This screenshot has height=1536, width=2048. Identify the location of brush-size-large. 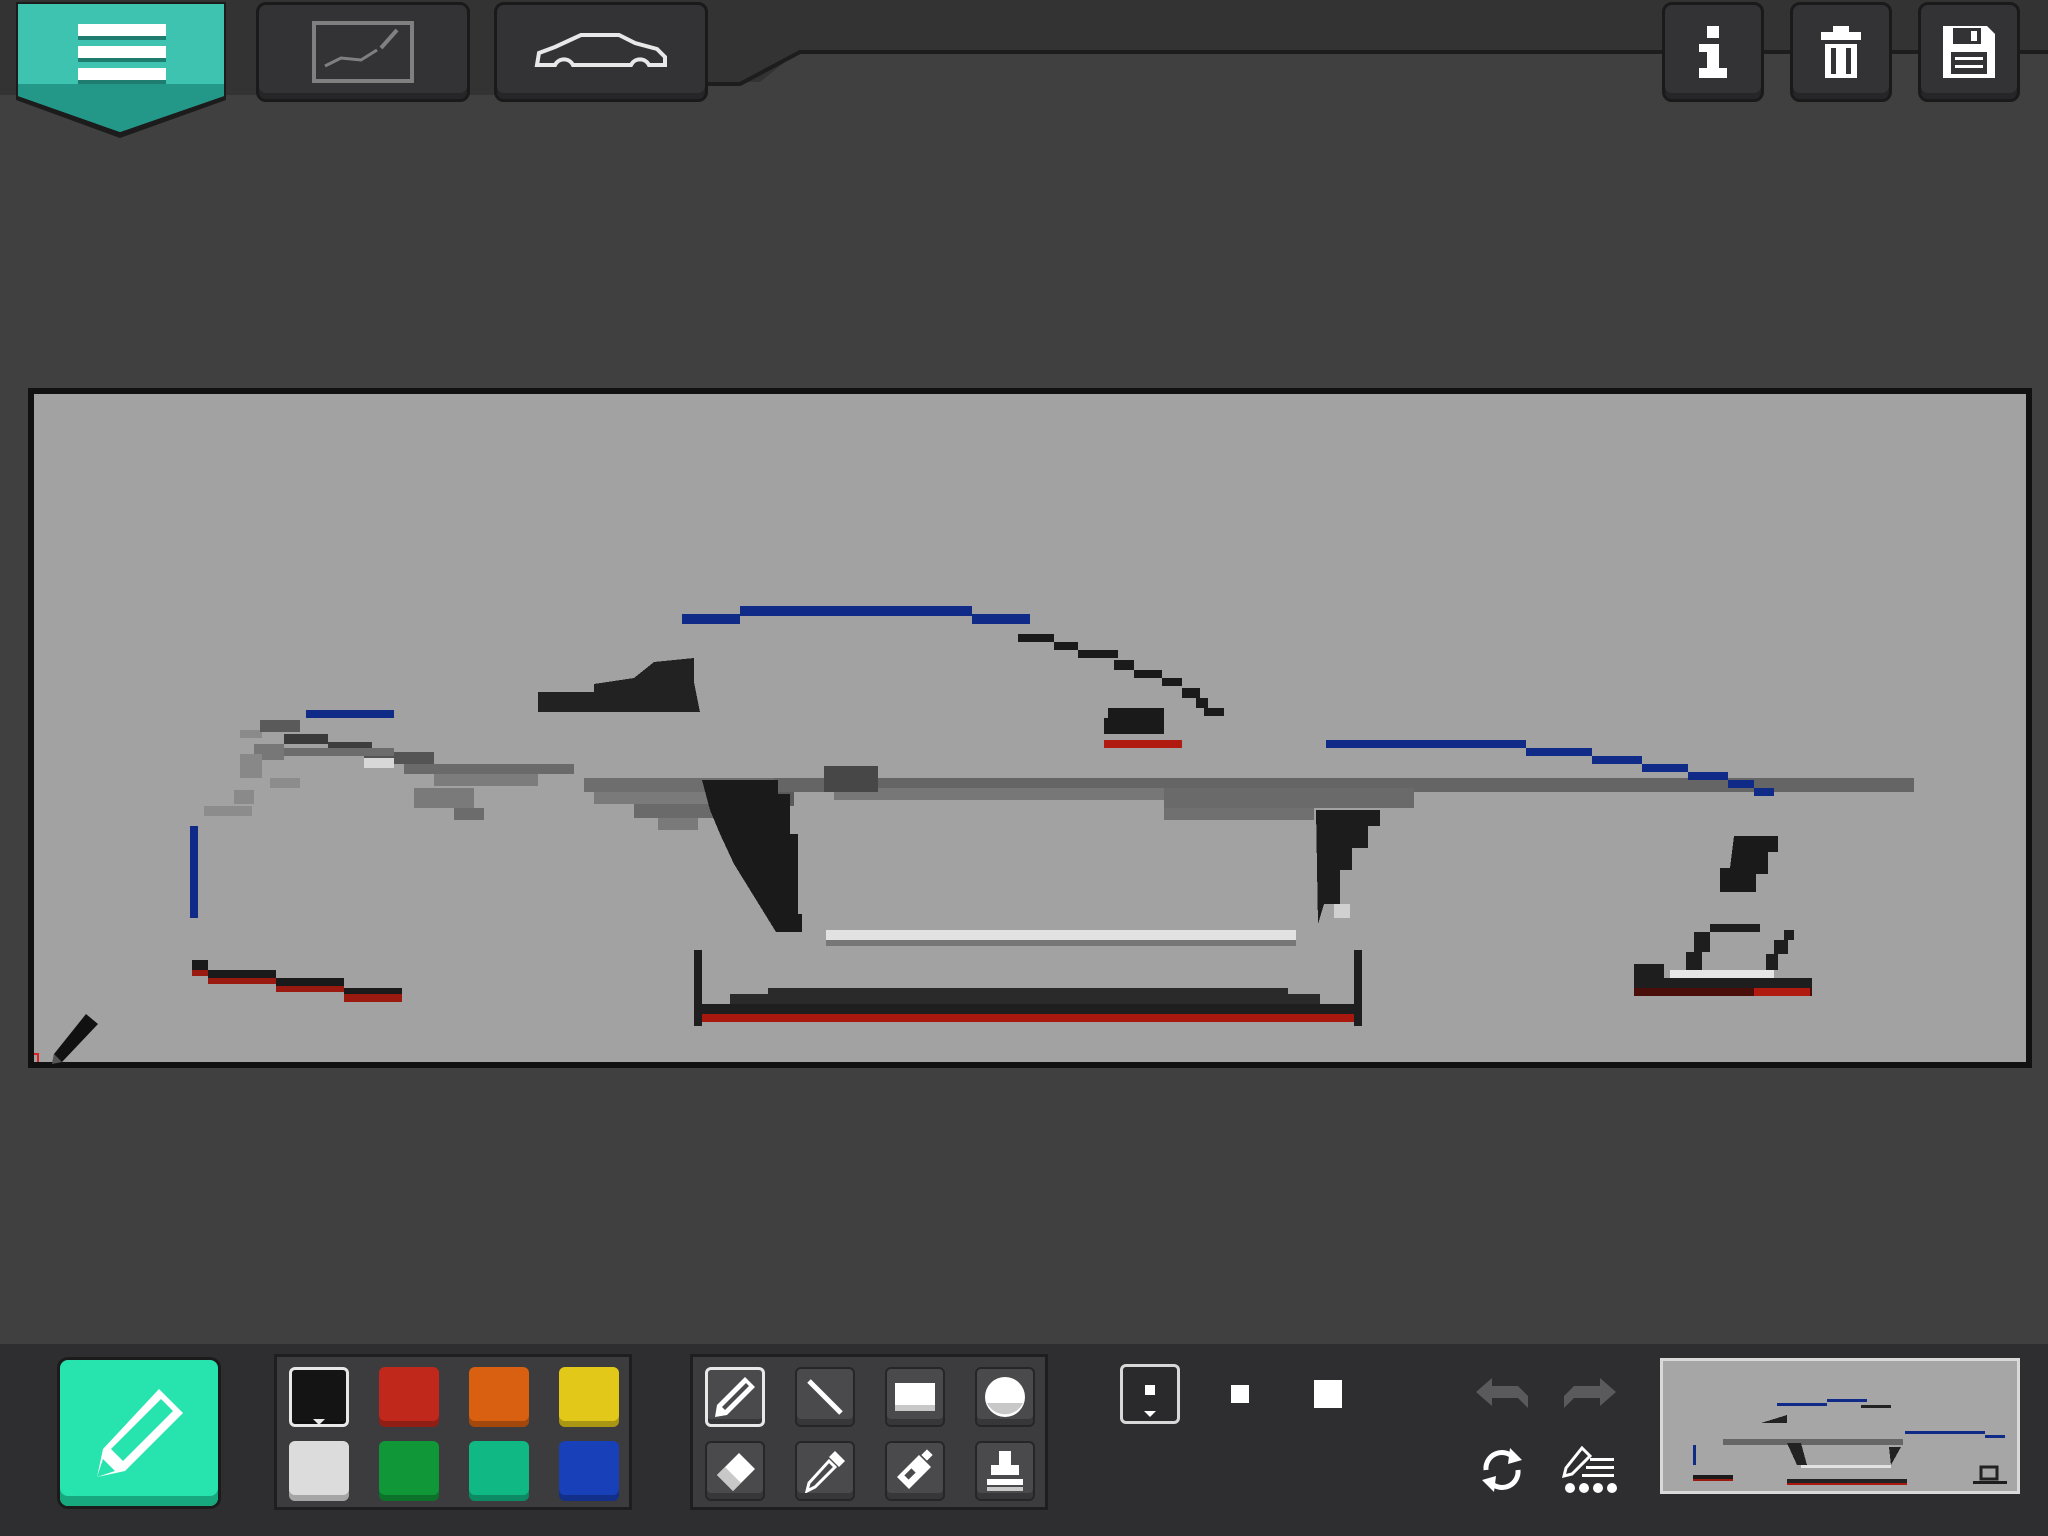
(1328, 1394).